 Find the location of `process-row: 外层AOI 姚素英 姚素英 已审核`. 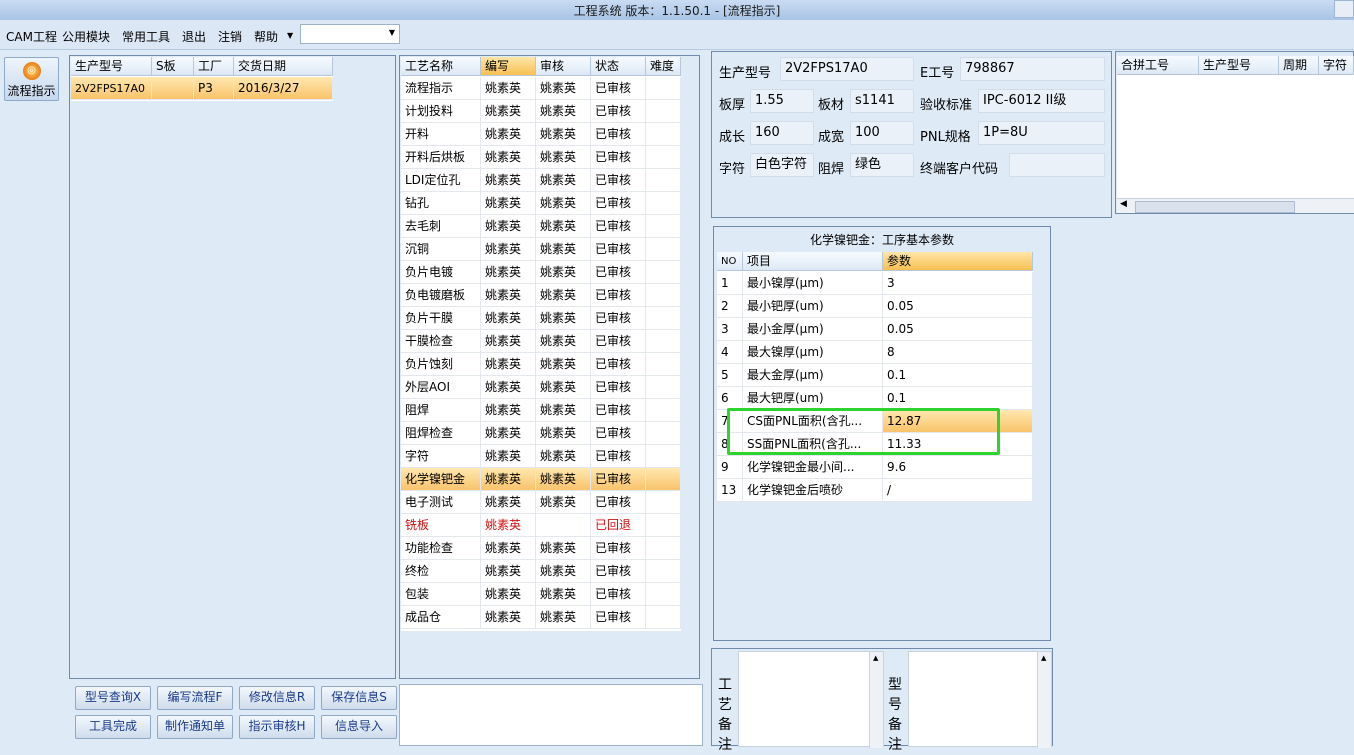

process-row: 外层AOI 姚素英 姚素英 已审核 is located at coordinates (541, 387).